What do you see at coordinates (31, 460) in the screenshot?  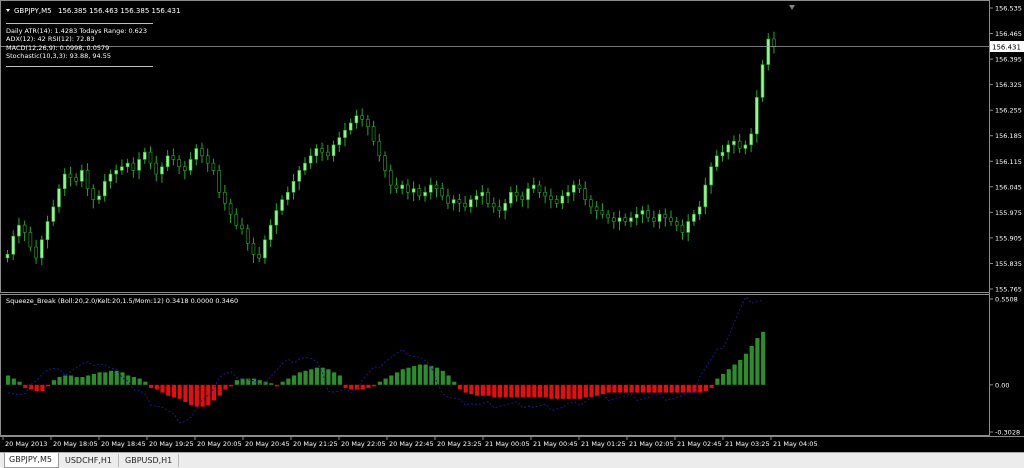 I see `tab-gbpjpy-m5: GBPJPY,M5` at bounding box center [31, 460].